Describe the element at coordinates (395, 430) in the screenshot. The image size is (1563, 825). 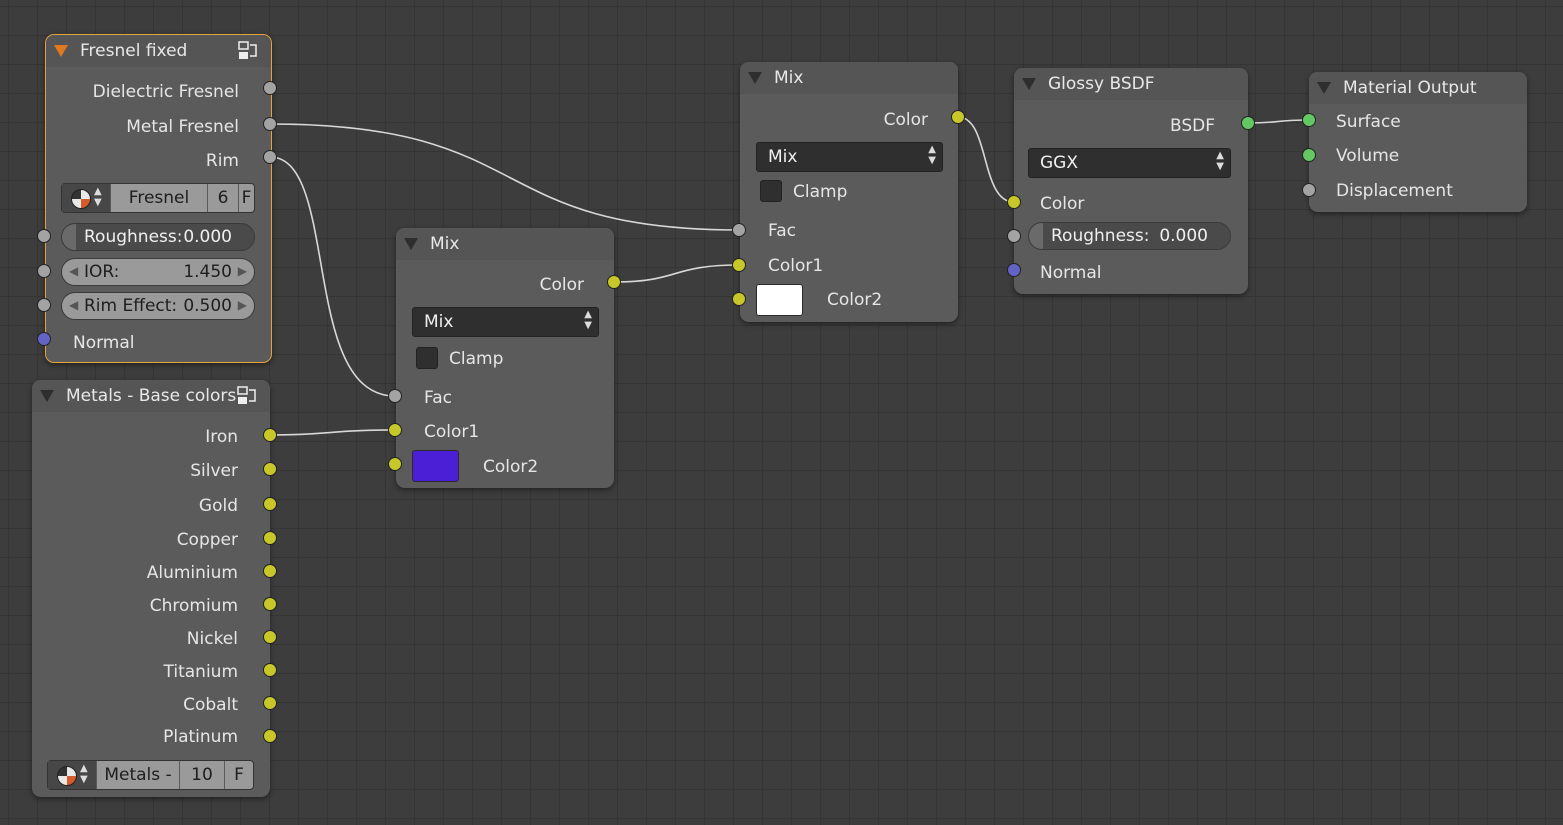
I see `socket-mix1-color1` at that location.